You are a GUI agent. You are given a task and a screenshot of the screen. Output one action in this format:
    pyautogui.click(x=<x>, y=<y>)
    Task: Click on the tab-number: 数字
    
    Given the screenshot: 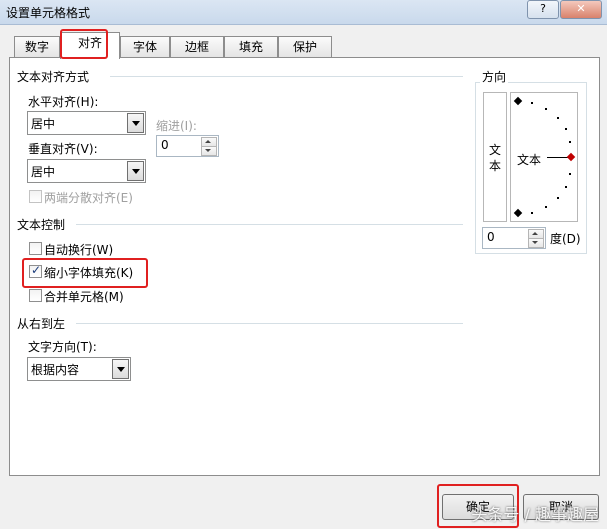 What is the action you would take?
    pyautogui.click(x=37, y=47)
    